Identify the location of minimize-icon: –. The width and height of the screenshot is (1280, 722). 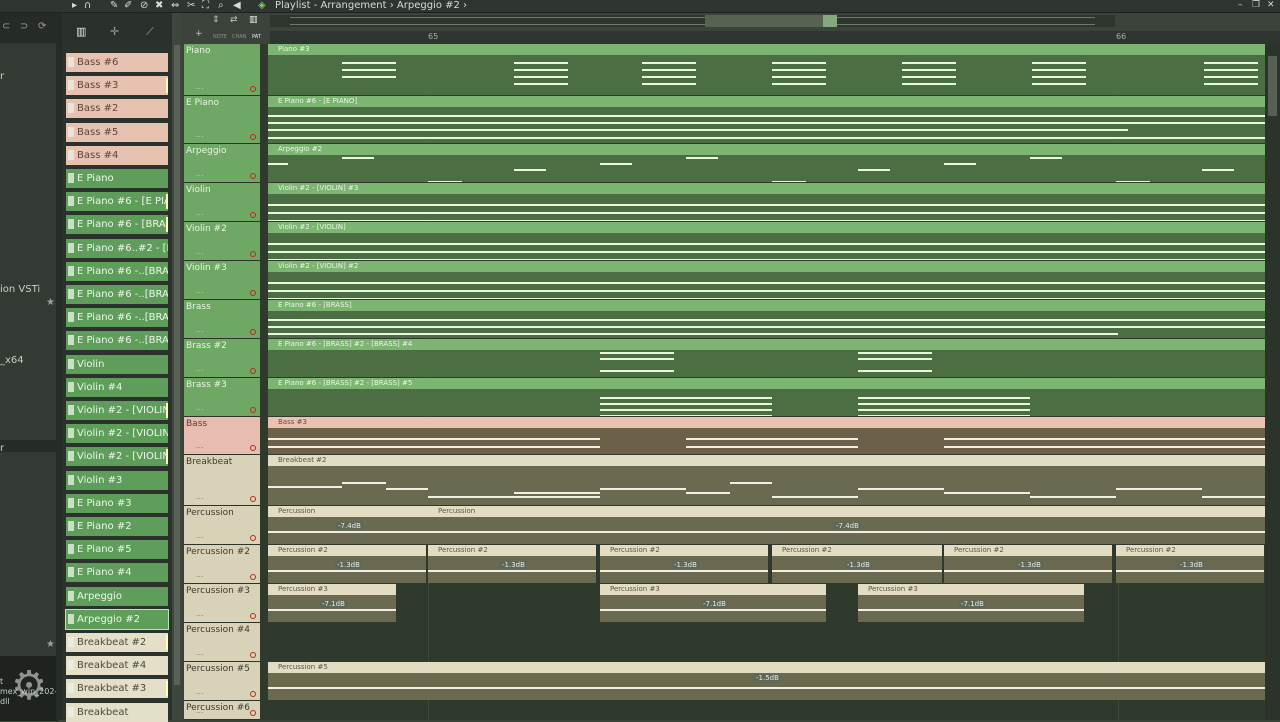
(1240, 5).